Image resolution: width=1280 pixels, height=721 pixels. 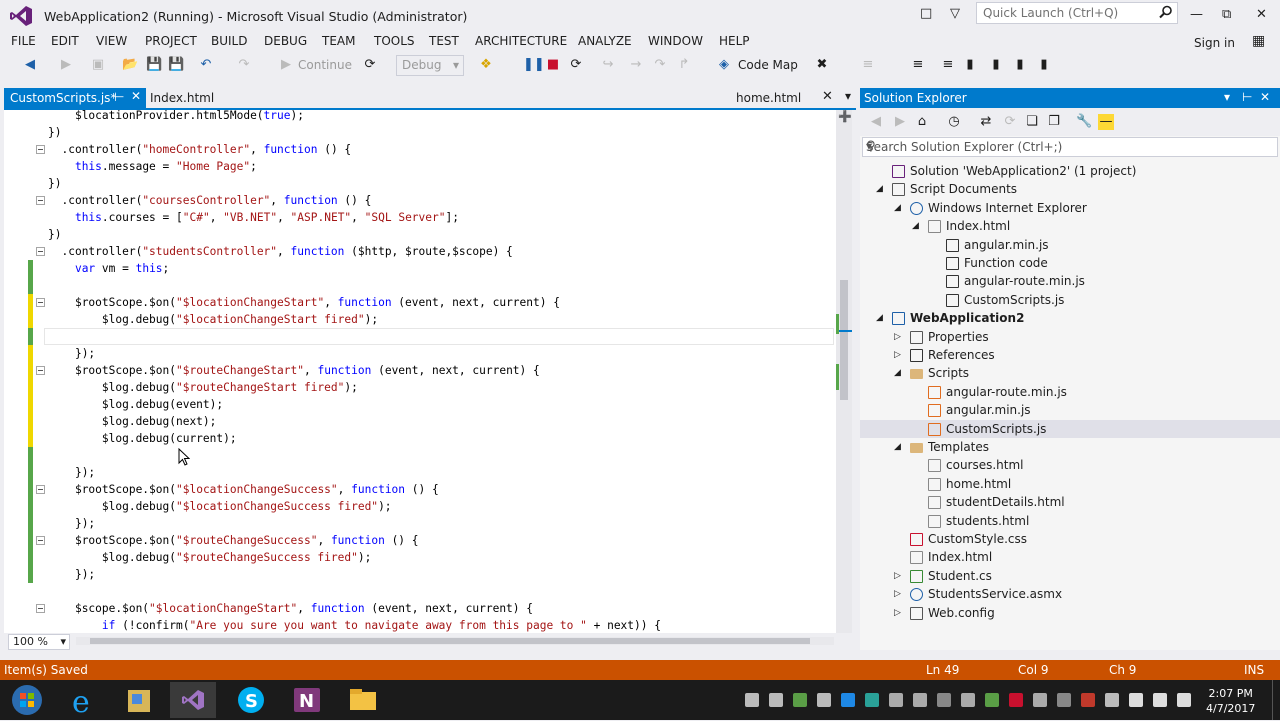 I want to click on tree-node: ▷ References, so click(x=1070, y=355).